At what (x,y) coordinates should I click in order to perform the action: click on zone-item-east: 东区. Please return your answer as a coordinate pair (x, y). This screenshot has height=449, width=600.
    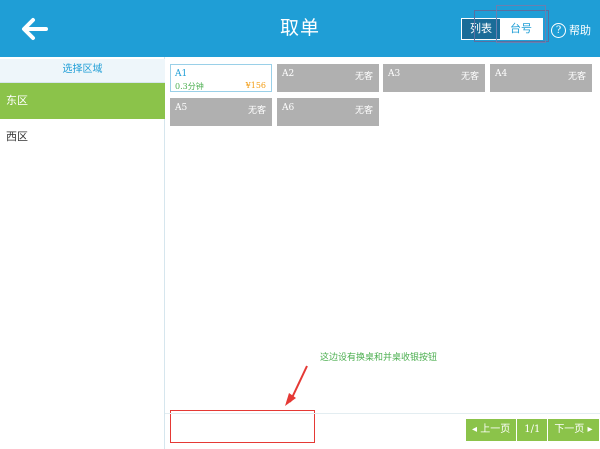
    Looking at the image, I should click on (82, 101).